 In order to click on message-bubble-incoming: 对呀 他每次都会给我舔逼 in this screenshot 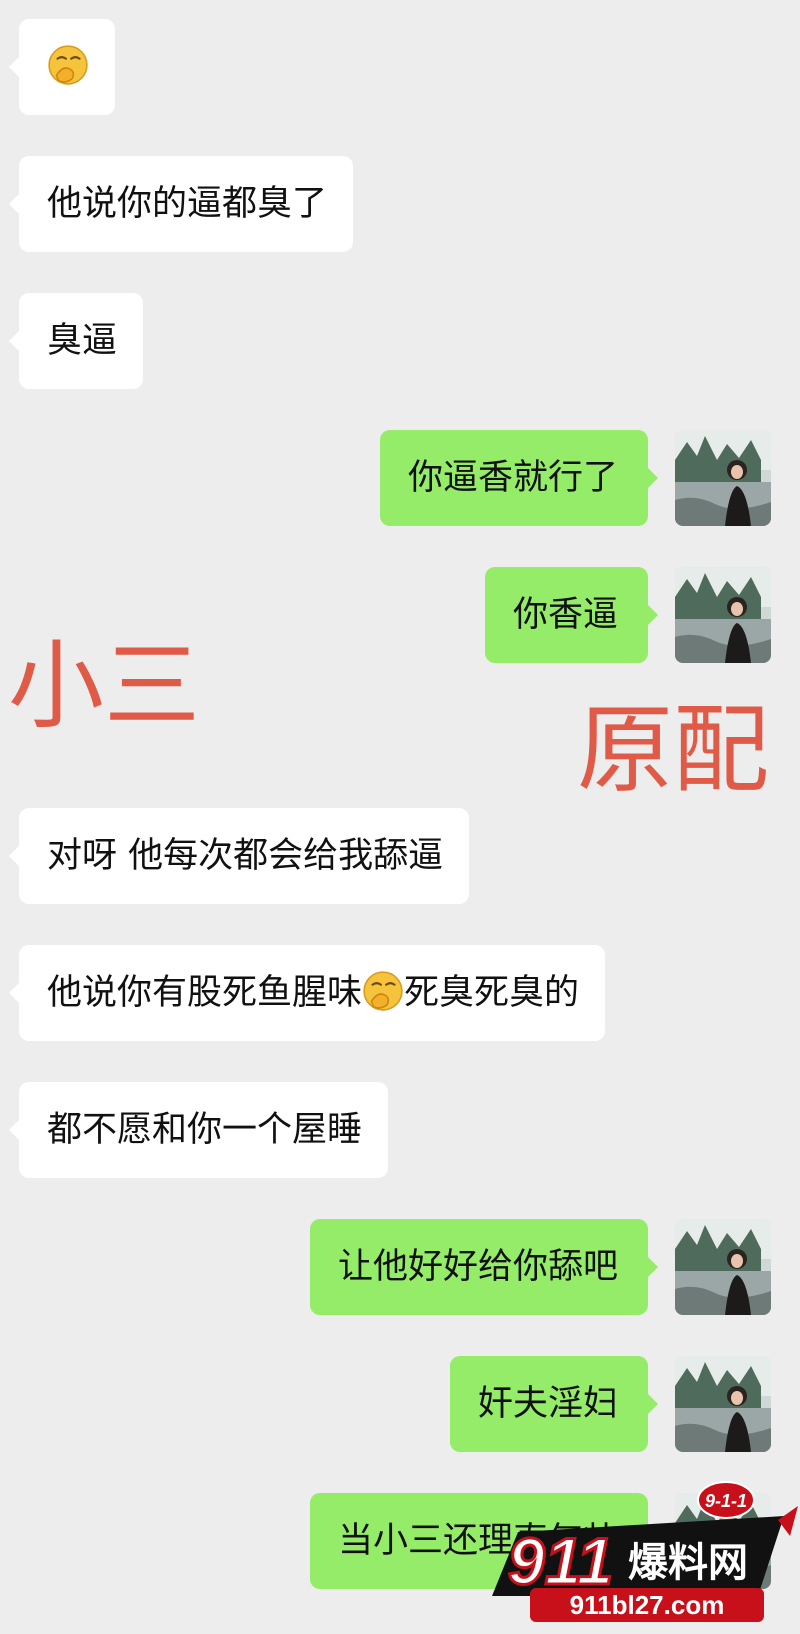, I will do `click(239, 856)`.